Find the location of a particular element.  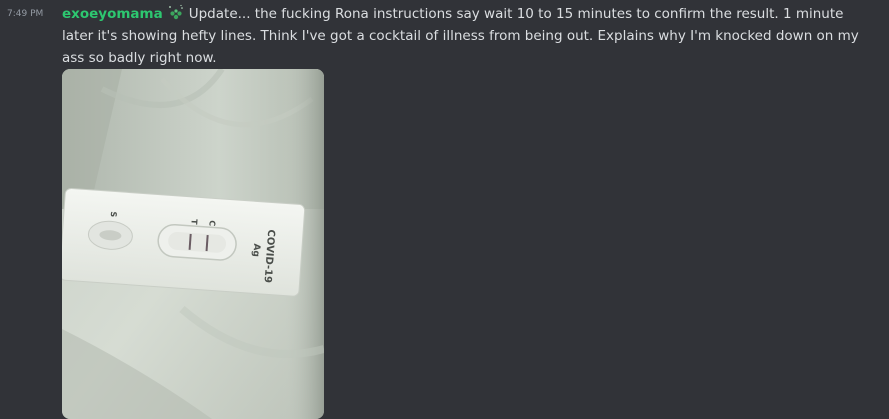

sprout-icon is located at coordinates (176, 12).